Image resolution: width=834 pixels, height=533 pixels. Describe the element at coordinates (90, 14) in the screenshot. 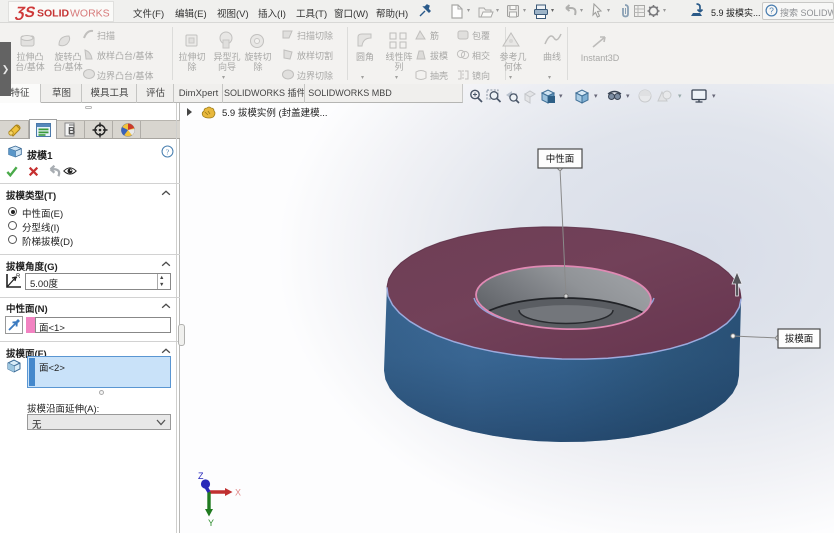

I see `svg-text: WORKS` at that location.